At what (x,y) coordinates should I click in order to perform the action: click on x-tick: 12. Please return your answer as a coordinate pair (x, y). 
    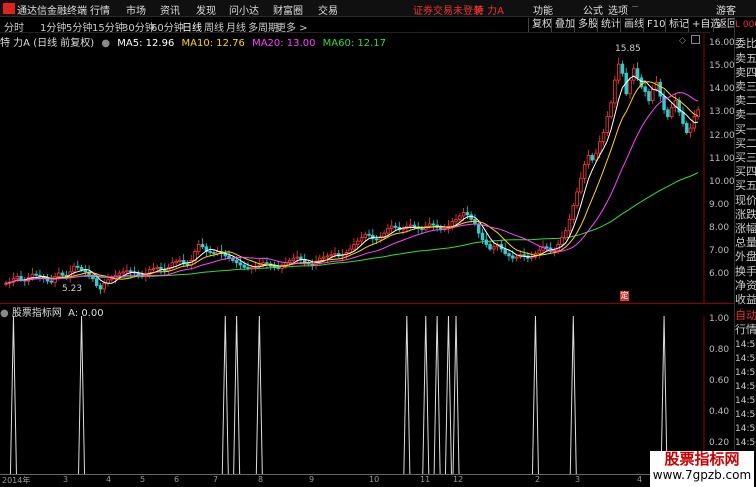
    Looking at the image, I should click on (458, 479).